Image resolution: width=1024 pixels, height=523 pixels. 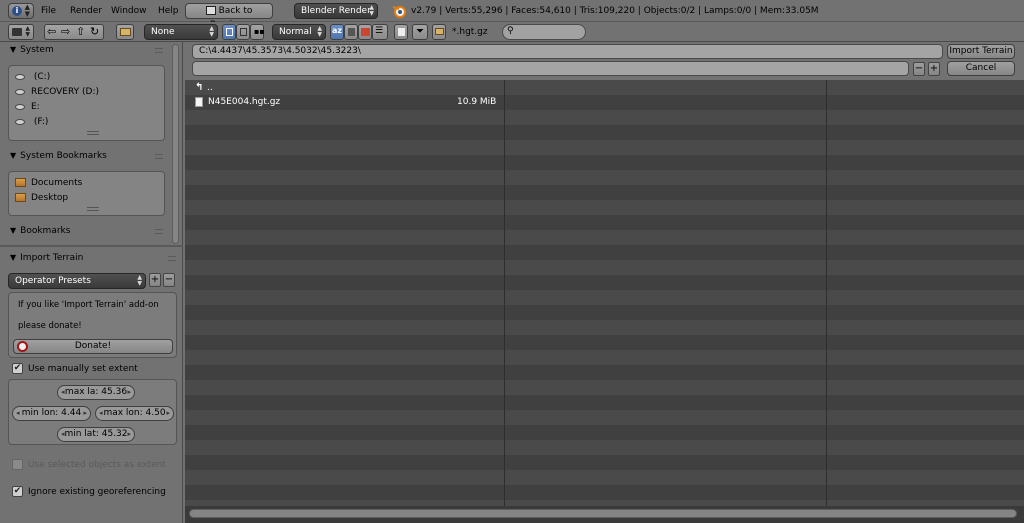 I want to click on use-manual-extent-checkbox: ✔ Use manually set extent, so click(x=75, y=369).